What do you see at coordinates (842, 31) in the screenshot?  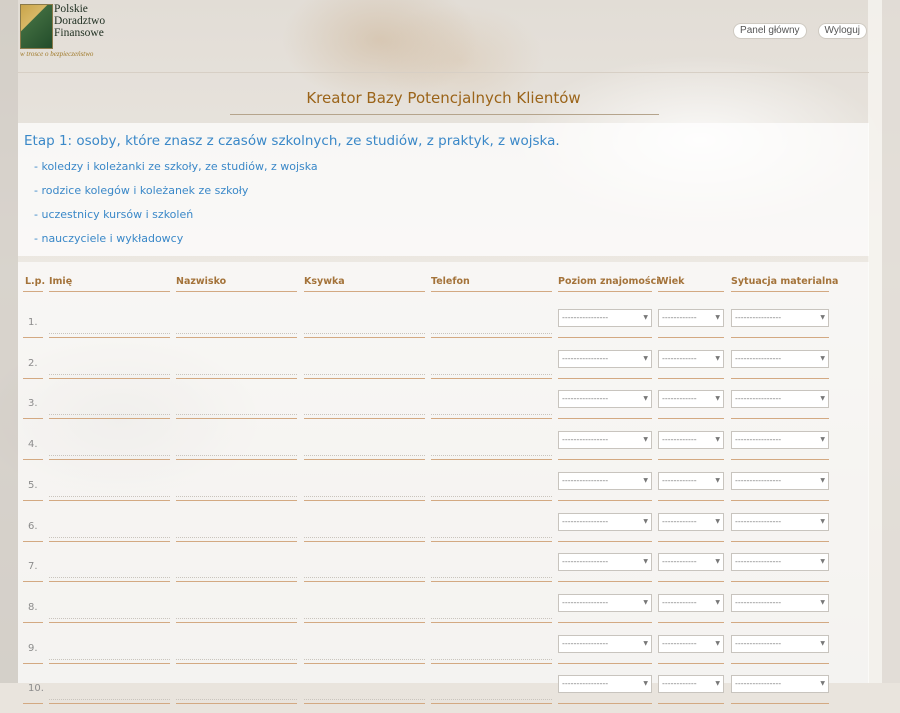 I see `logout-button: Wyloguj` at bounding box center [842, 31].